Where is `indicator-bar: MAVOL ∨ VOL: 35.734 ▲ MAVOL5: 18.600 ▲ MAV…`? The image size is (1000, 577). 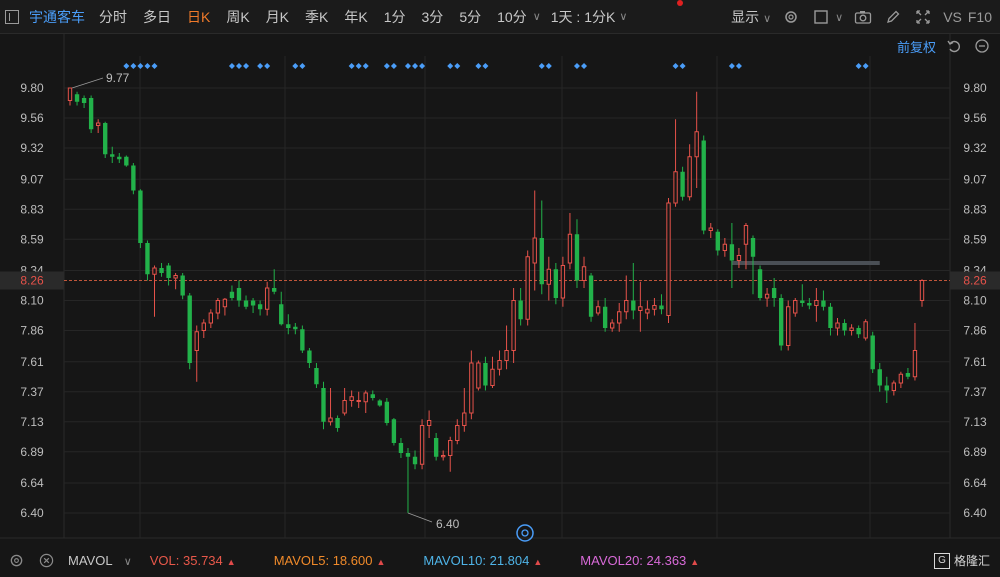 indicator-bar: MAVOL ∨ VOL: 35.734 ▲ MAVOL5: 18.600 ▲ MAV… is located at coordinates (500, 560).